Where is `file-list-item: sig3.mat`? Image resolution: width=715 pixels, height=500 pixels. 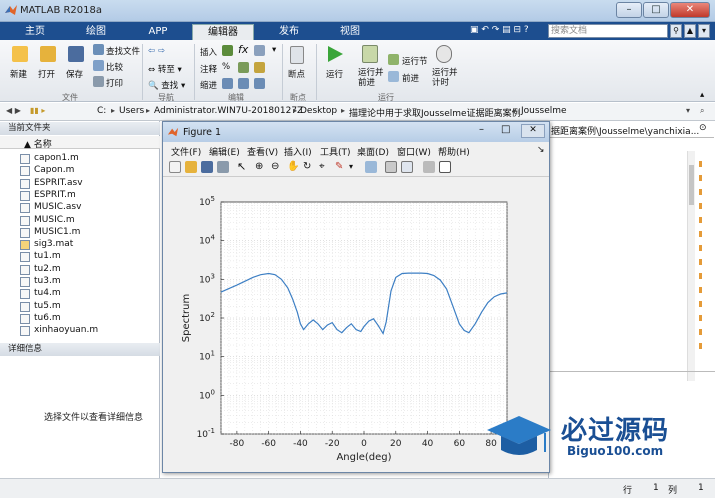 file-list-item: sig3.mat is located at coordinates (53, 244).